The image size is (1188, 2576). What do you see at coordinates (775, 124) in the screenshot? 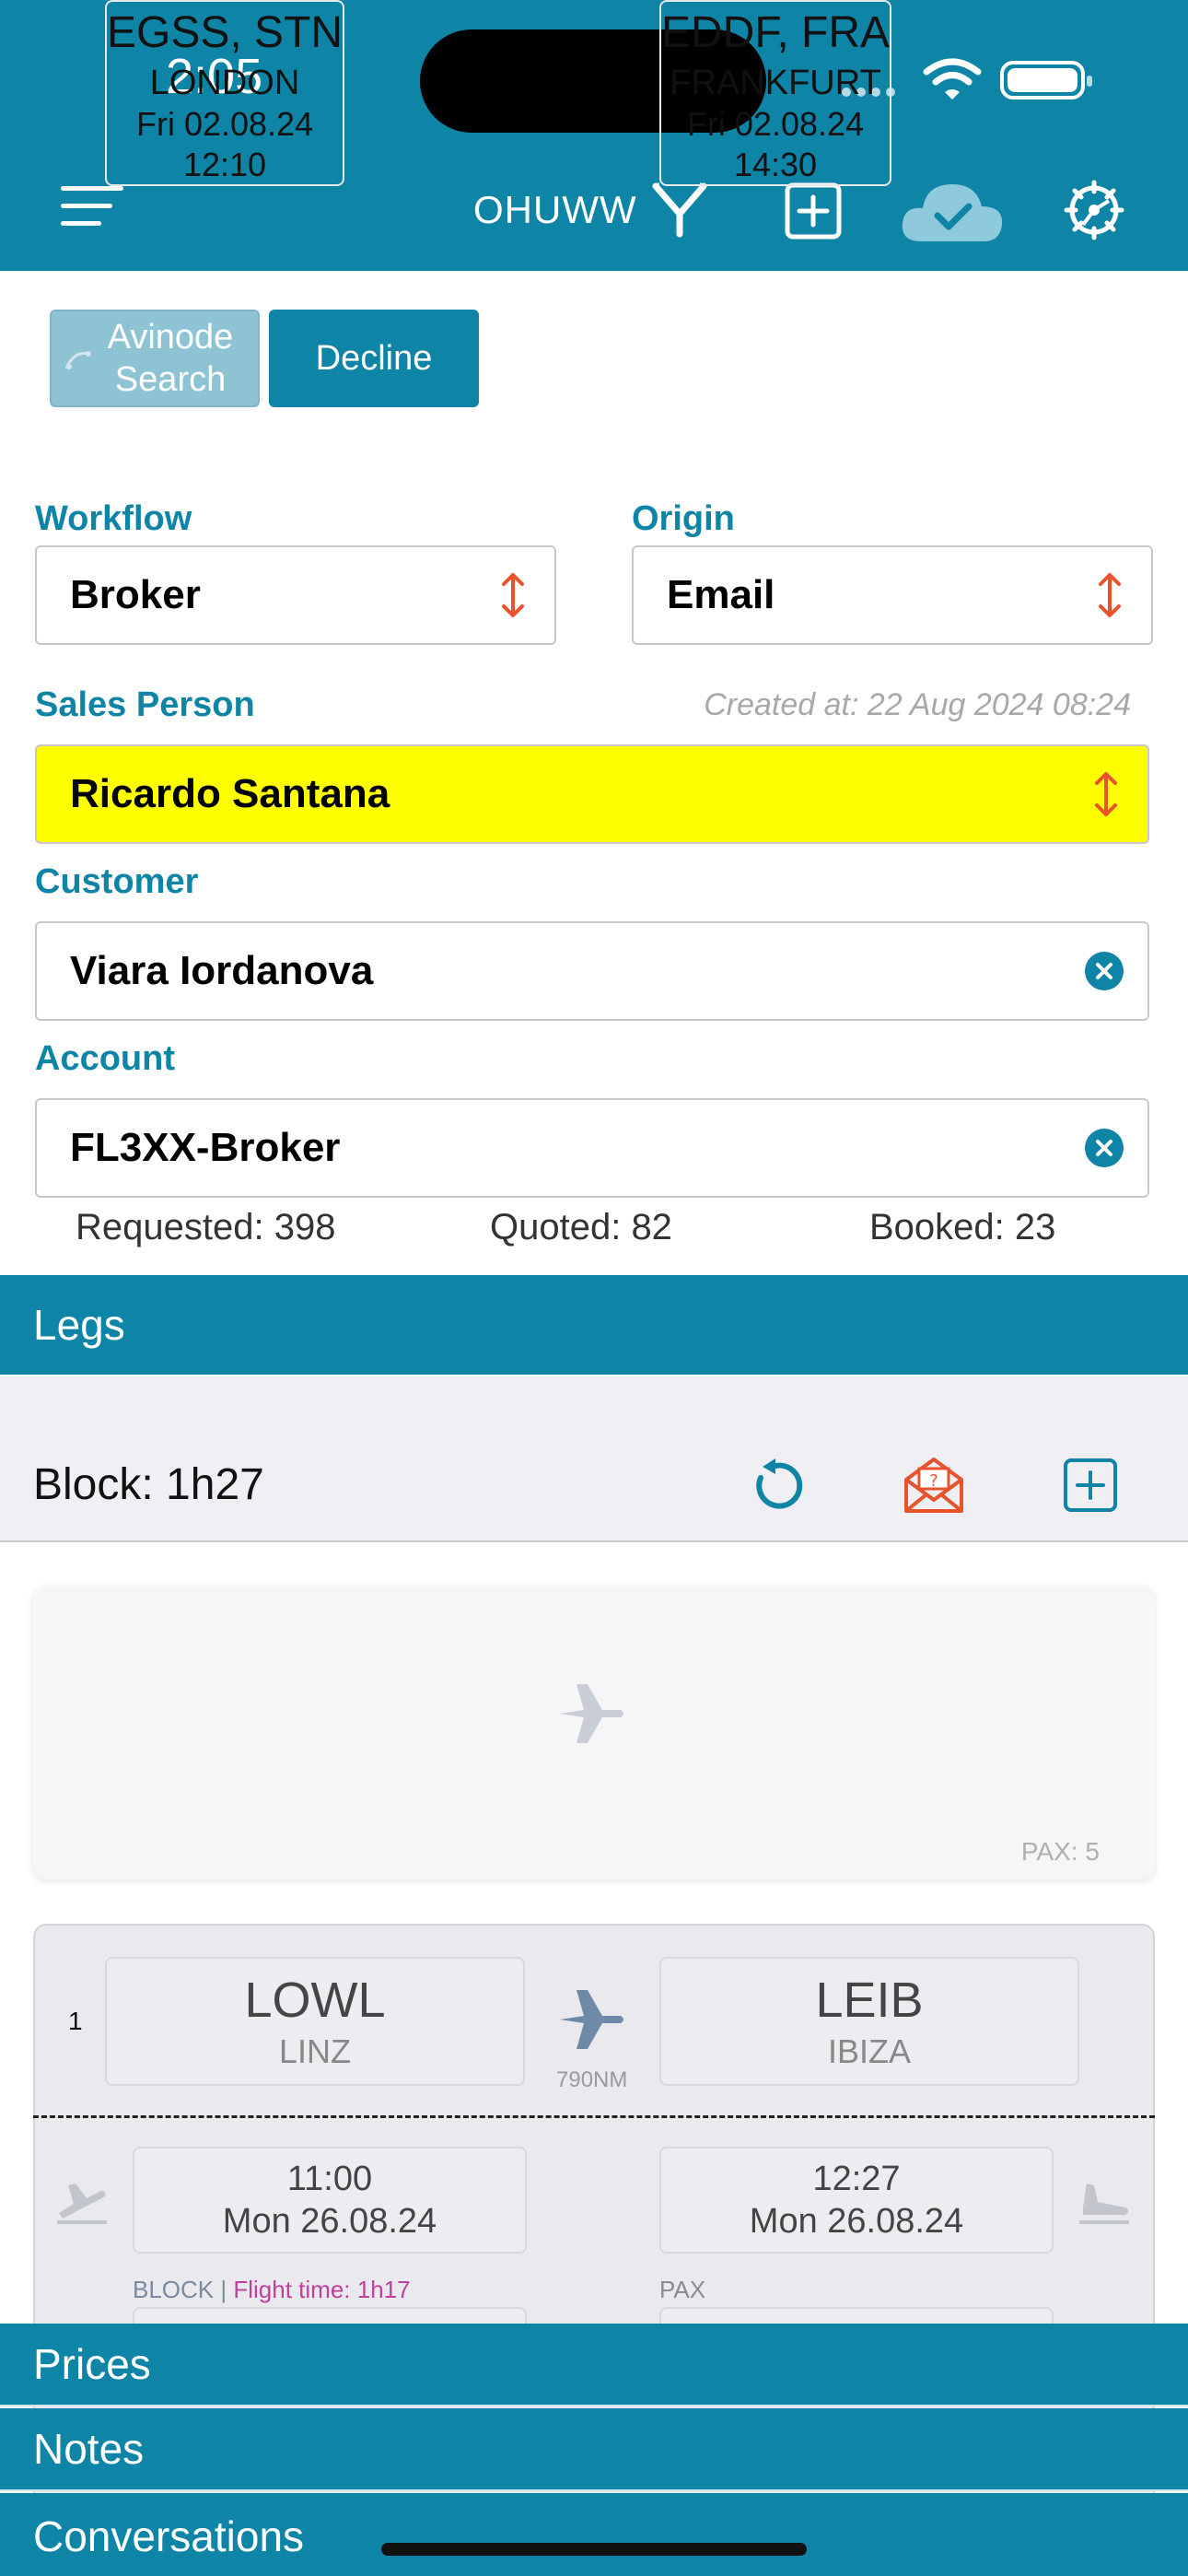
I see `arrival-date: Fri 02.08.24` at bounding box center [775, 124].